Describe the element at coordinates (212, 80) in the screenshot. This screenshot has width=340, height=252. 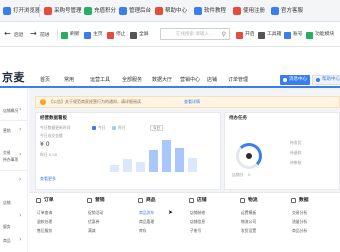
I see `topnav-shop: 店铺` at that location.